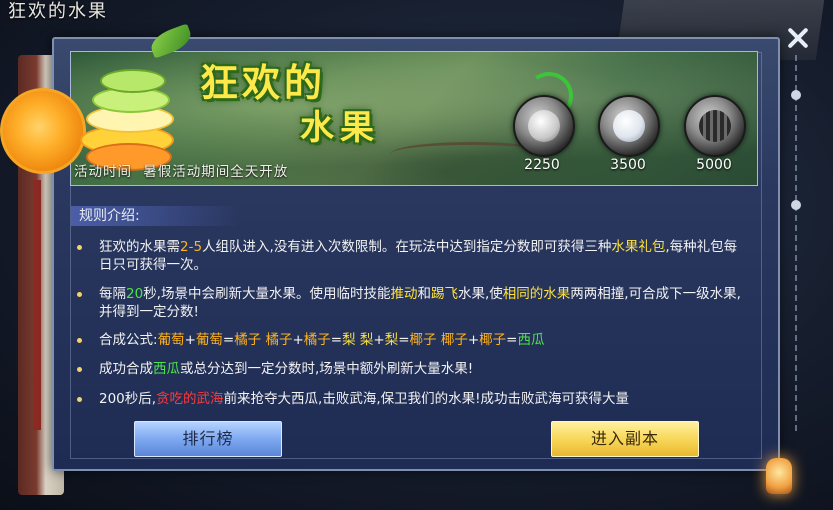  What do you see at coordinates (407, 247) in the screenshot?
I see `rule-segment: 人组队进入,没有进入次数限制。在玩法中达到指定分数即可获得三种` at bounding box center [407, 247].